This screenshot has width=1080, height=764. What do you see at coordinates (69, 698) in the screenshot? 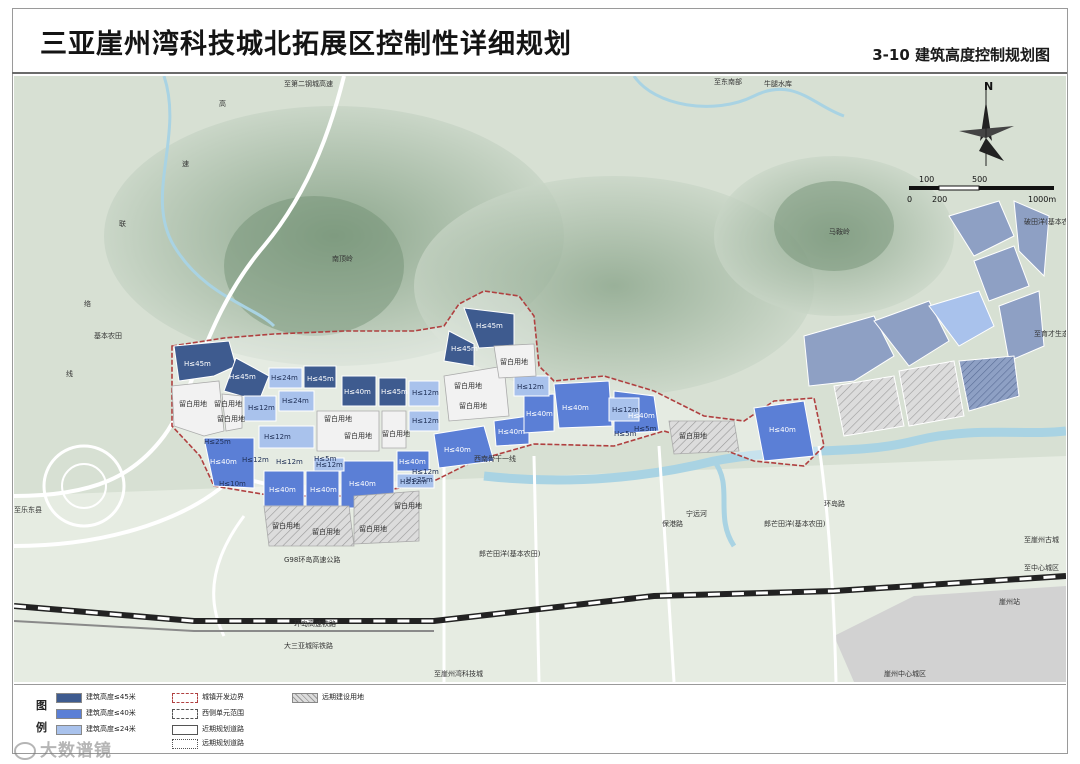
I see `legend-swatch-h45` at bounding box center [69, 698].